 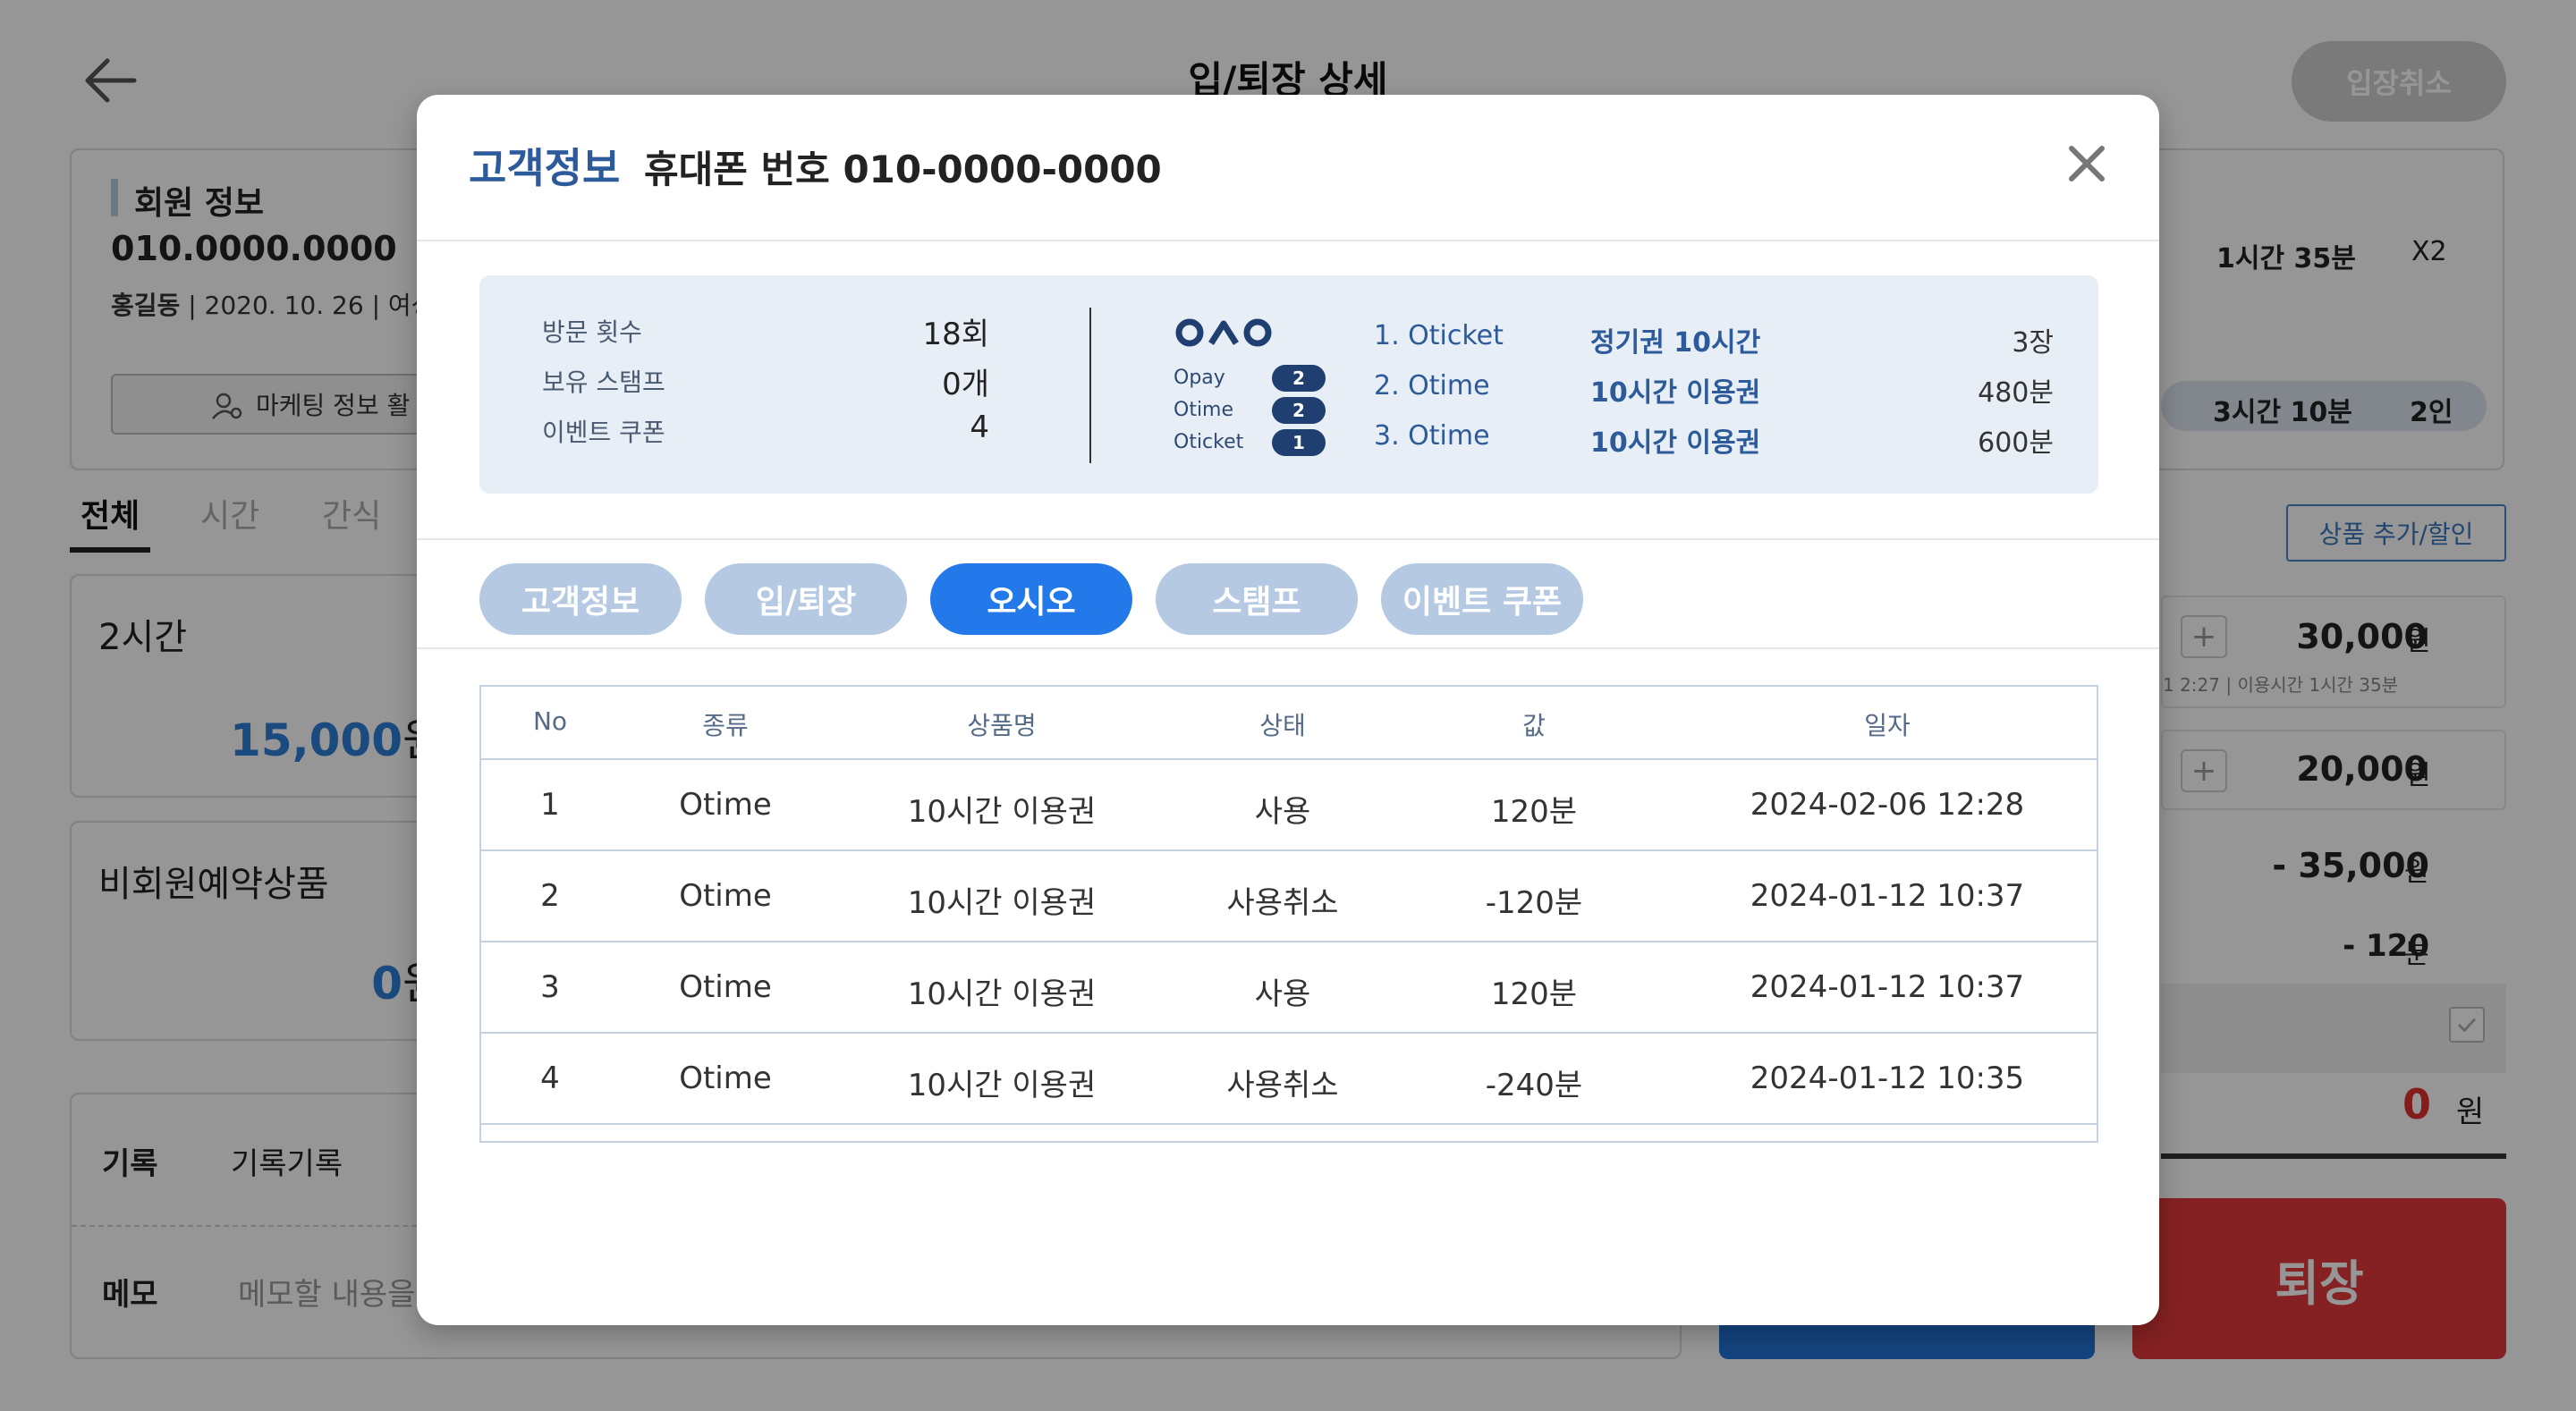 I want to click on stat-value: 18회, so click(x=955, y=334).